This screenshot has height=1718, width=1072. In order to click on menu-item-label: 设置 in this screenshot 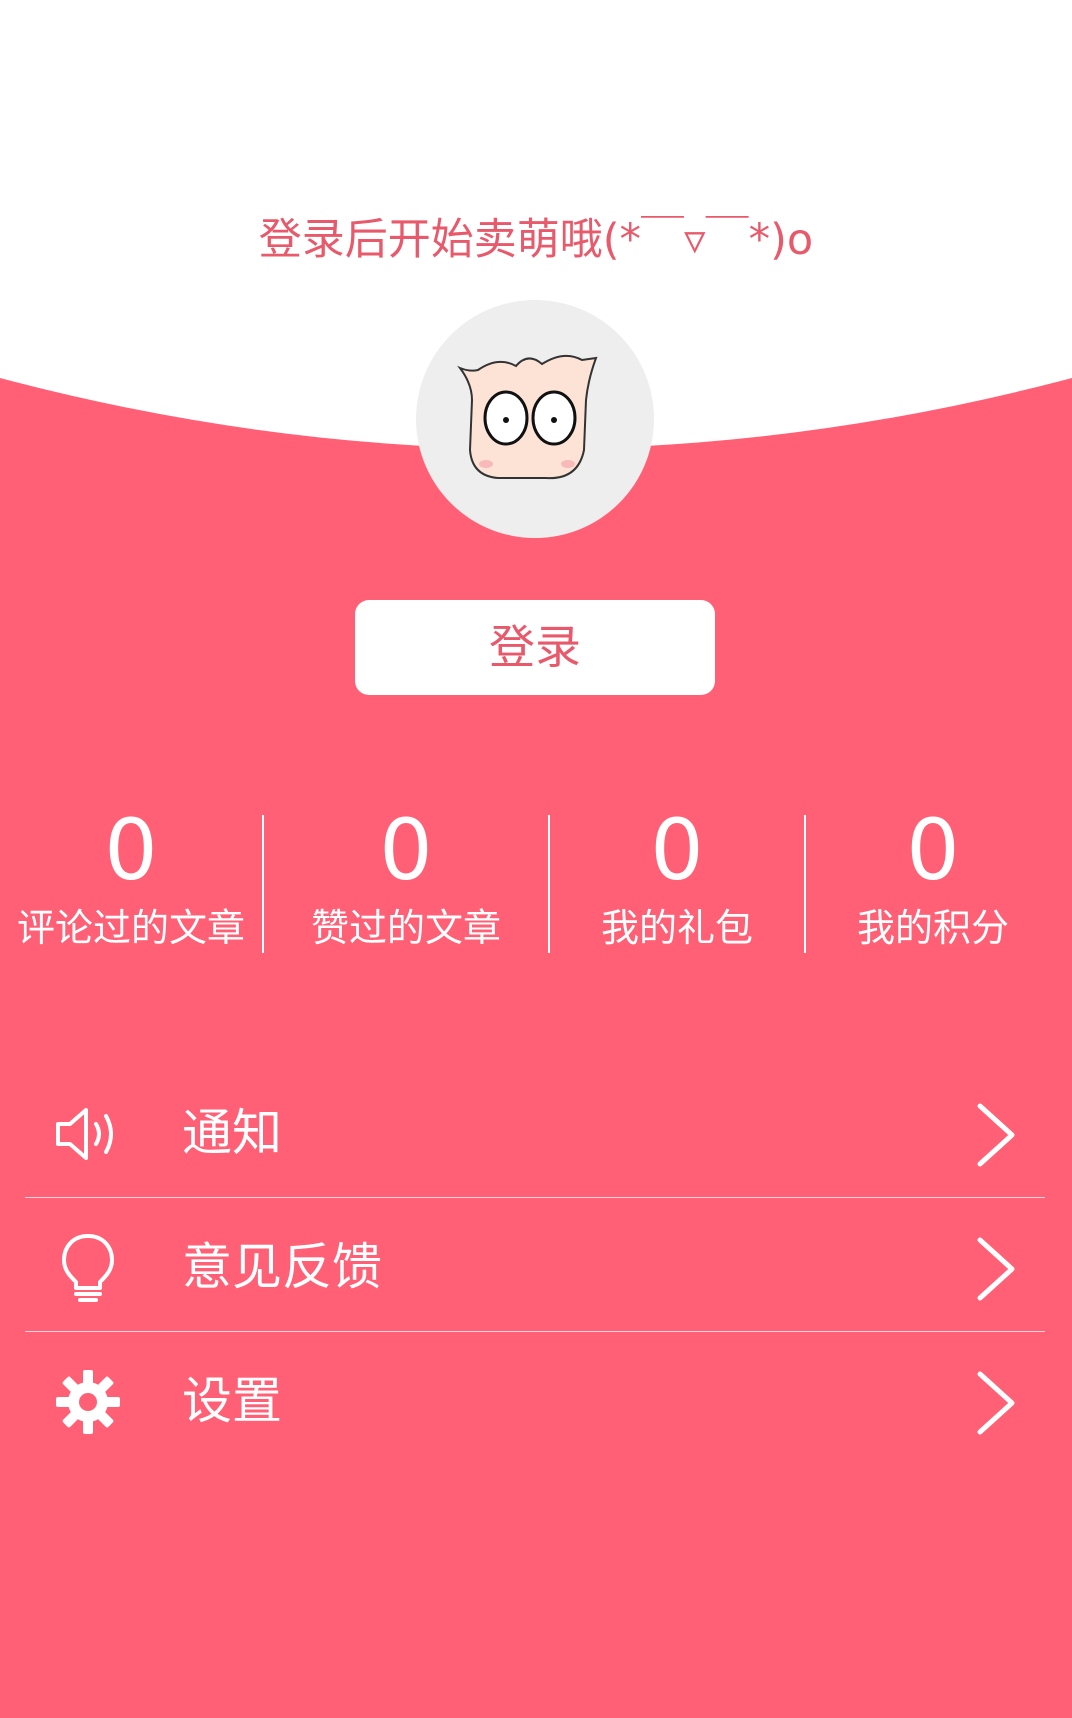, I will do `click(232, 1401)`.